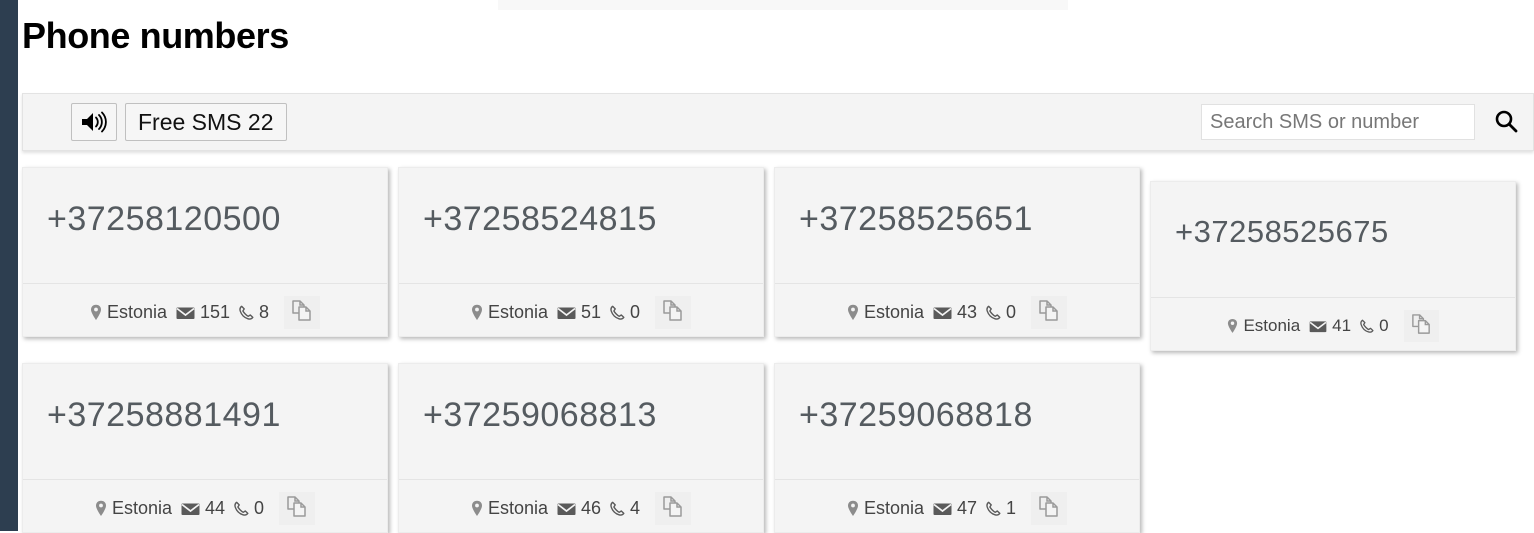 This screenshot has width=1534, height=533. What do you see at coordinates (264, 312) in the screenshot?
I see `call-count: 8` at bounding box center [264, 312].